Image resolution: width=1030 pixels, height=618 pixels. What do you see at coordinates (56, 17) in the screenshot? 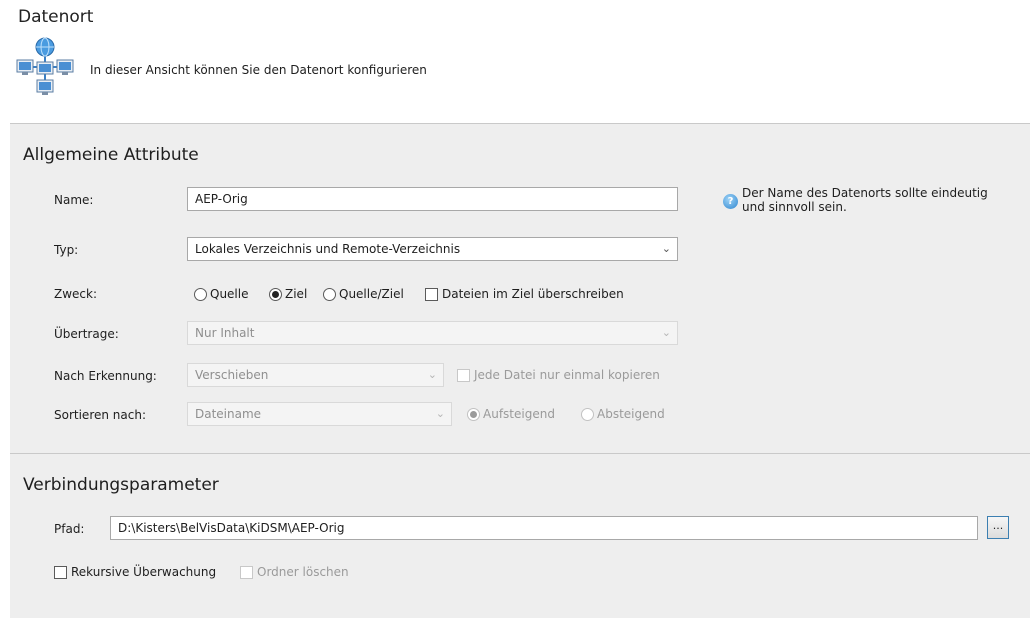
I see `page-title: Datenort` at bounding box center [56, 17].